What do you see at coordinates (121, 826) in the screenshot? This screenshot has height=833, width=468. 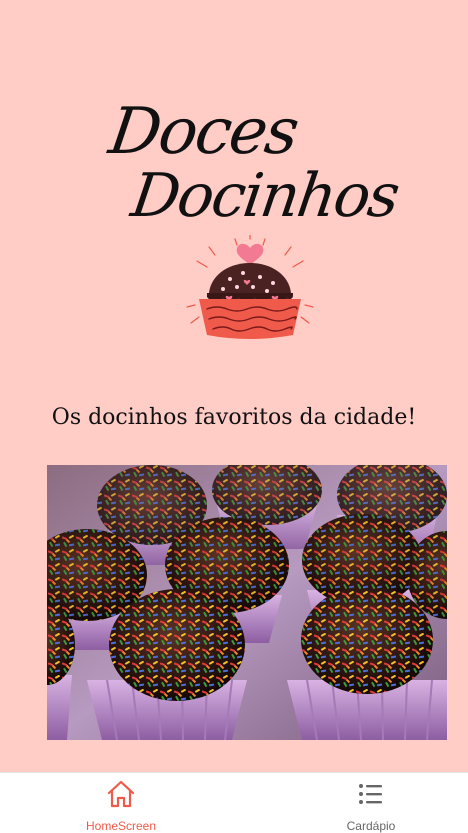 I see `tab-homescreen-label: HomeScreen` at bounding box center [121, 826].